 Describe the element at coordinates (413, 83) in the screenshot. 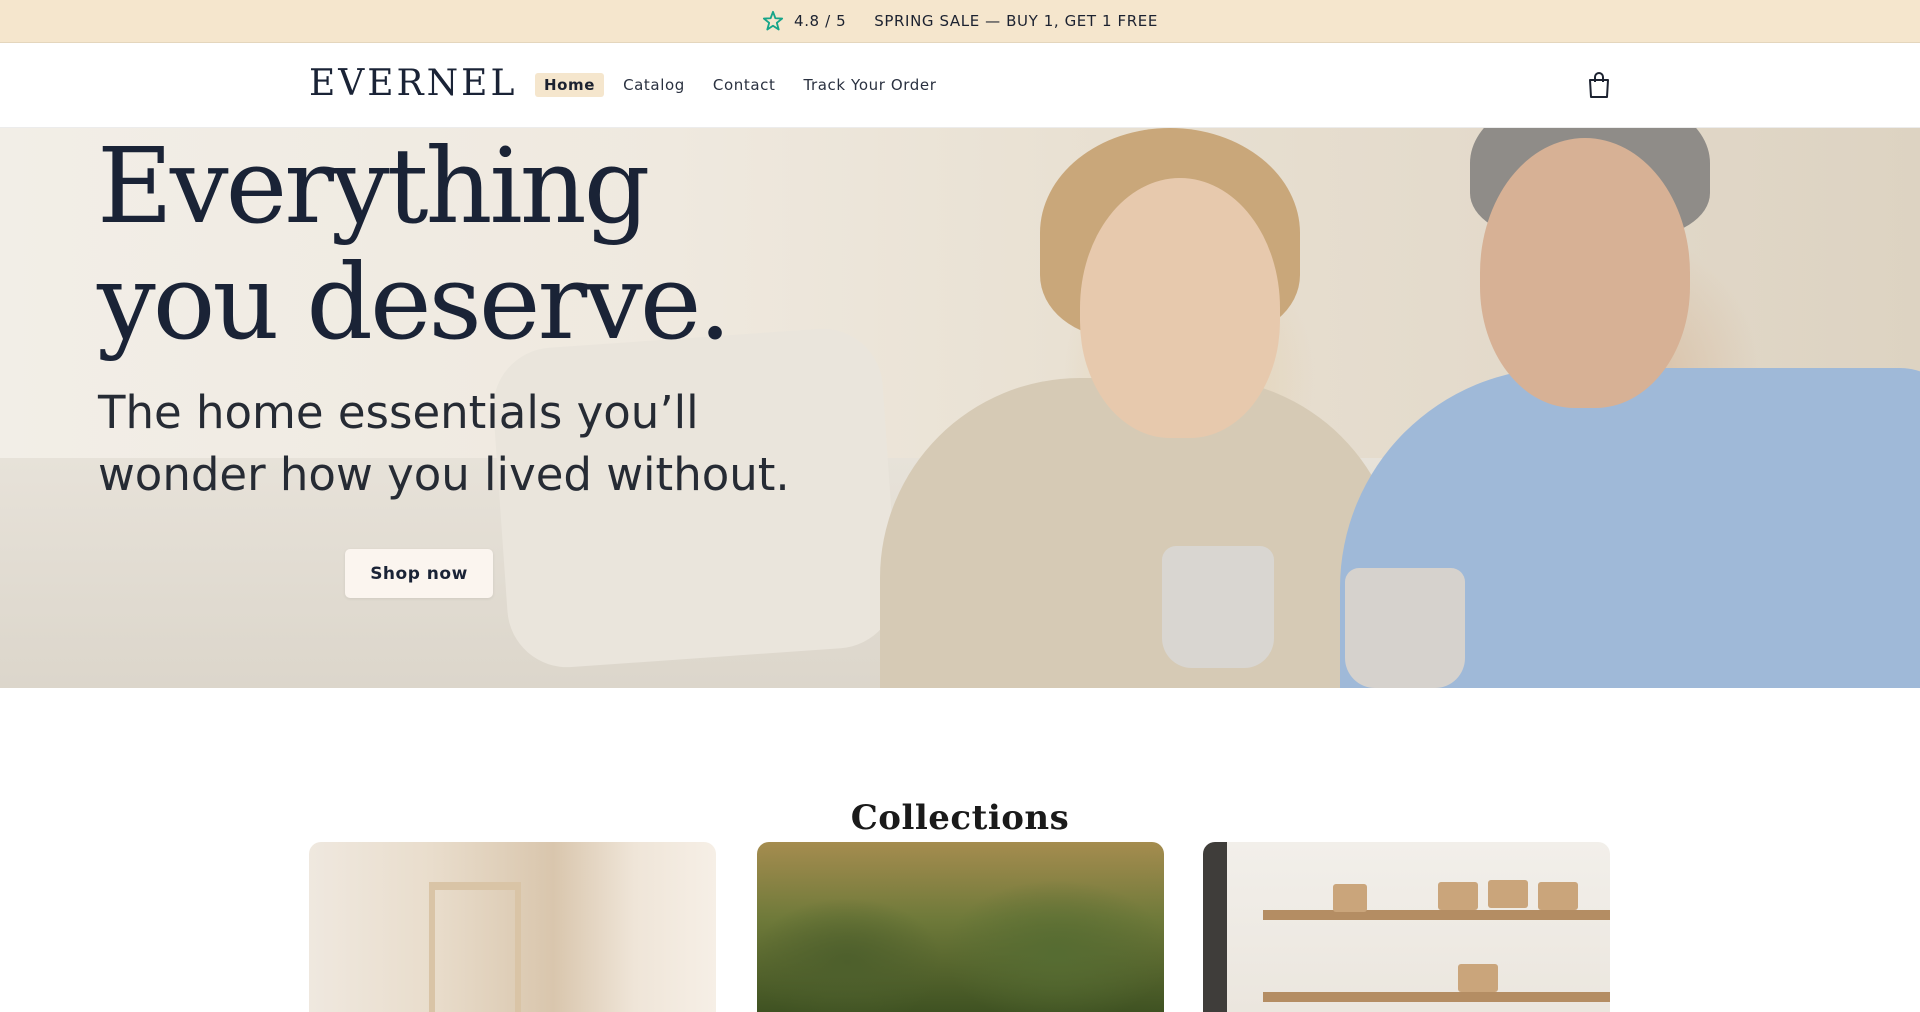

I see `logo: EVERNEL` at that location.